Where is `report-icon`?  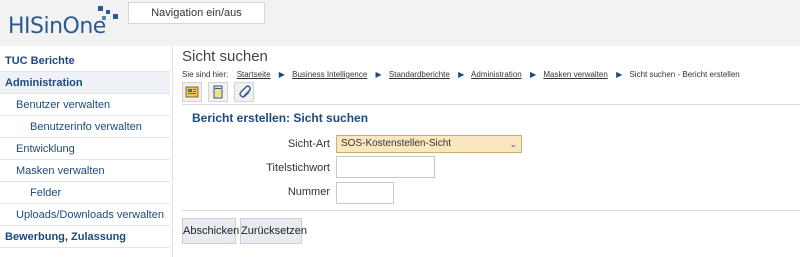
report-icon is located at coordinates (192, 92).